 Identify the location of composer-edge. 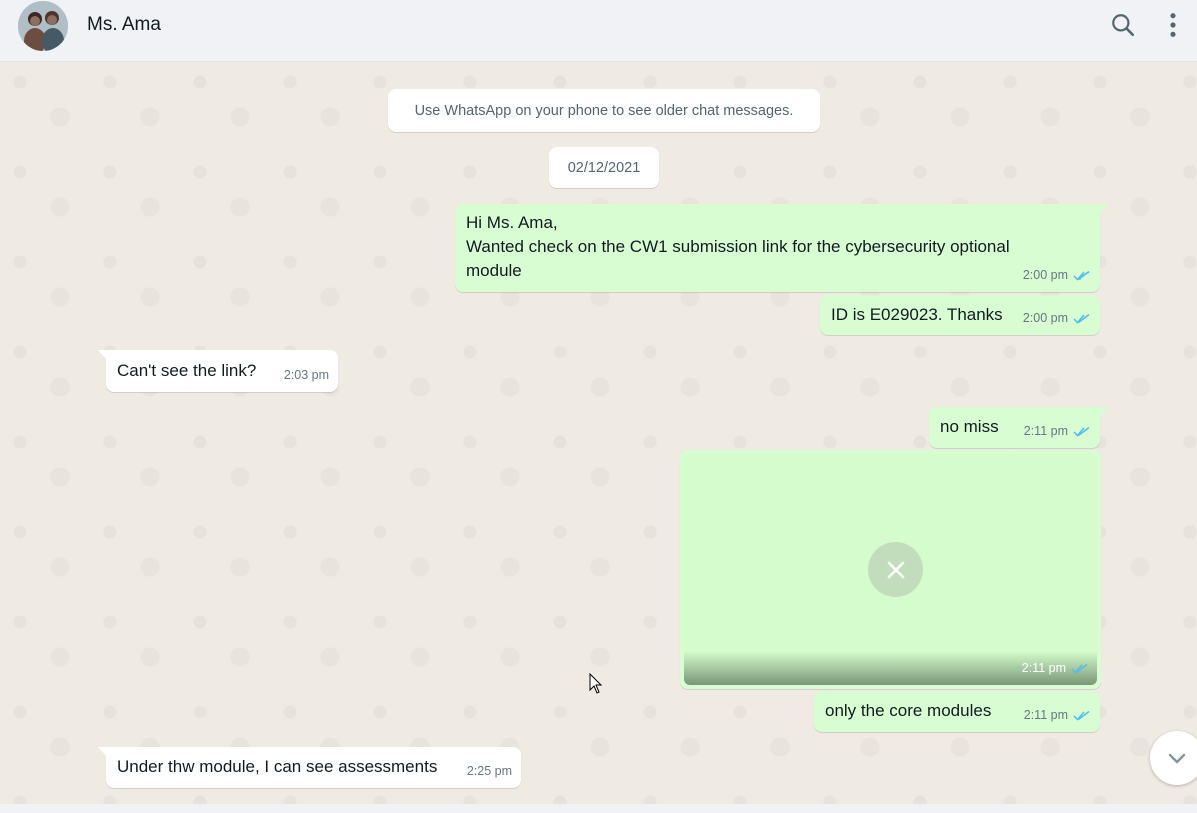
(598, 808).